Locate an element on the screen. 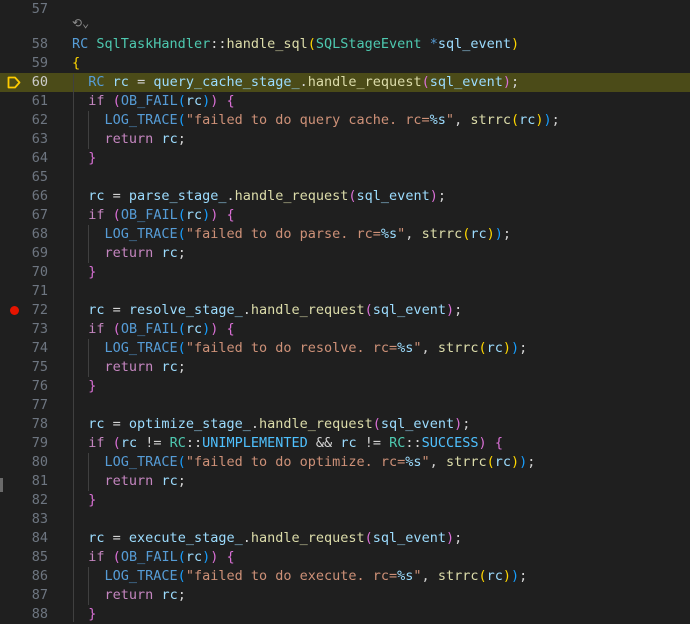 The width and height of the screenshot is (690, 624). code-line: 65 is located at coordinates (345, 177).